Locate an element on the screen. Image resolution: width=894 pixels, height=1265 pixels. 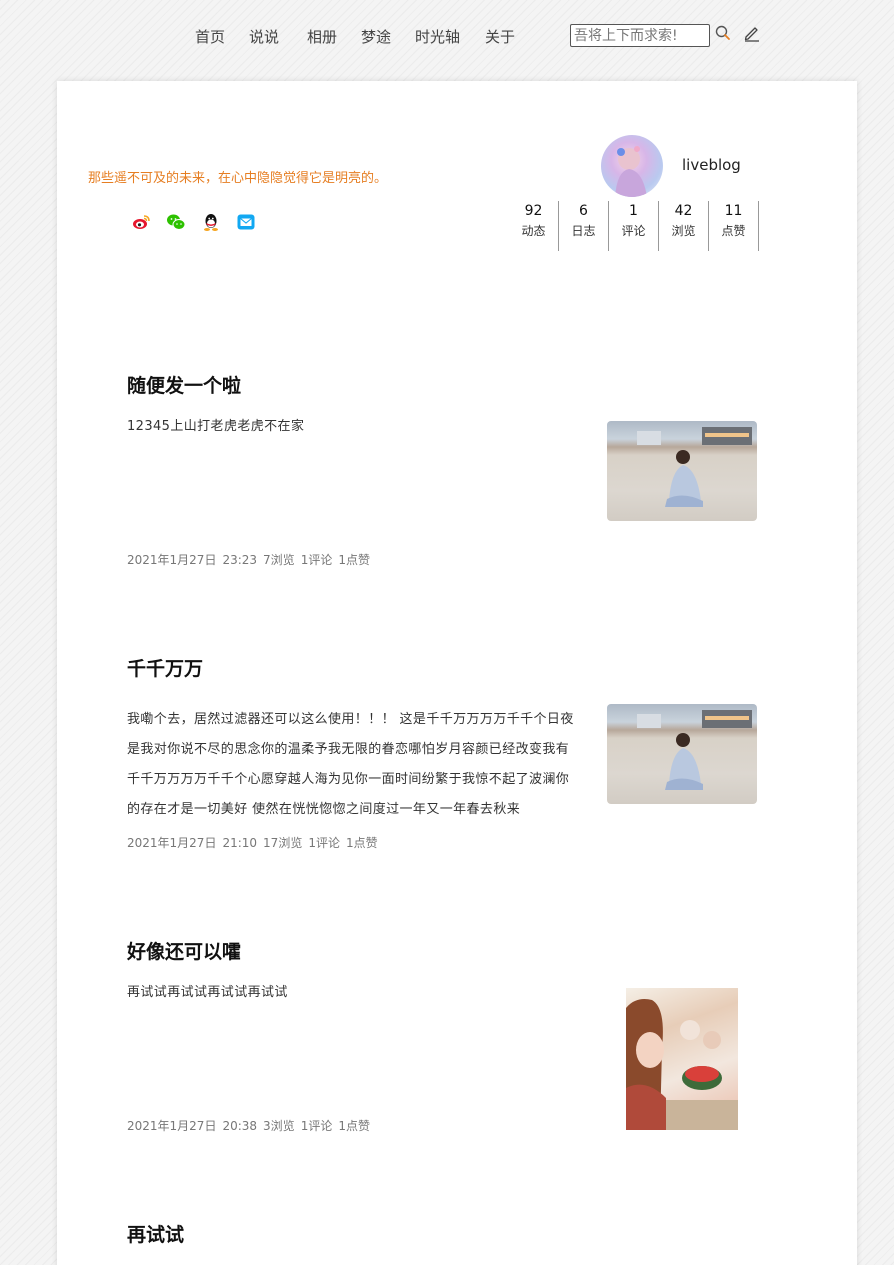
weibo-icon is located at coordinates (141, 222).